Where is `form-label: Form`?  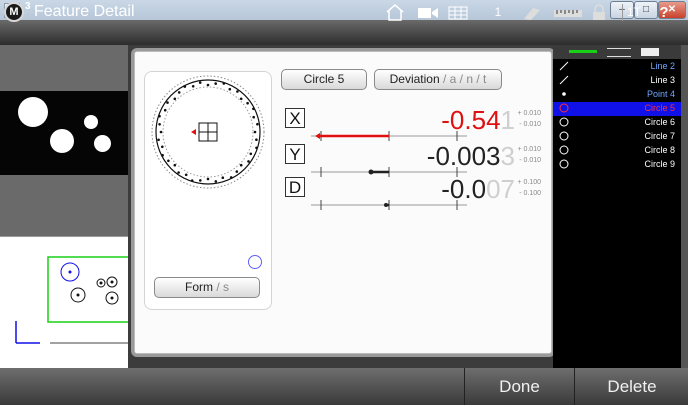 form-label: Form is located at coordinates (198, 287).